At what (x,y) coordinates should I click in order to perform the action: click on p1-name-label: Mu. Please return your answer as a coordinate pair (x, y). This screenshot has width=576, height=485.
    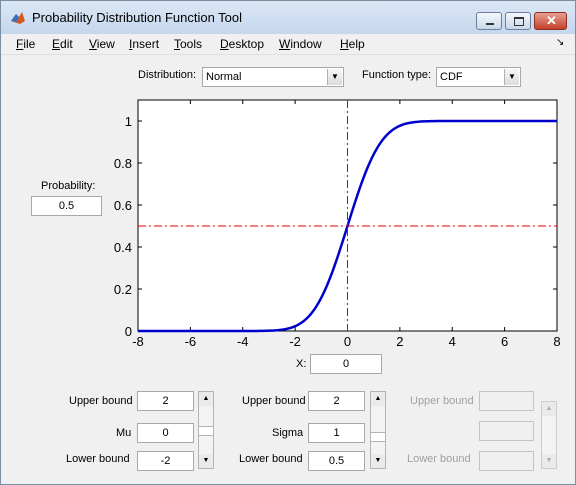
    Looking at the image, I should click on (124, 433).